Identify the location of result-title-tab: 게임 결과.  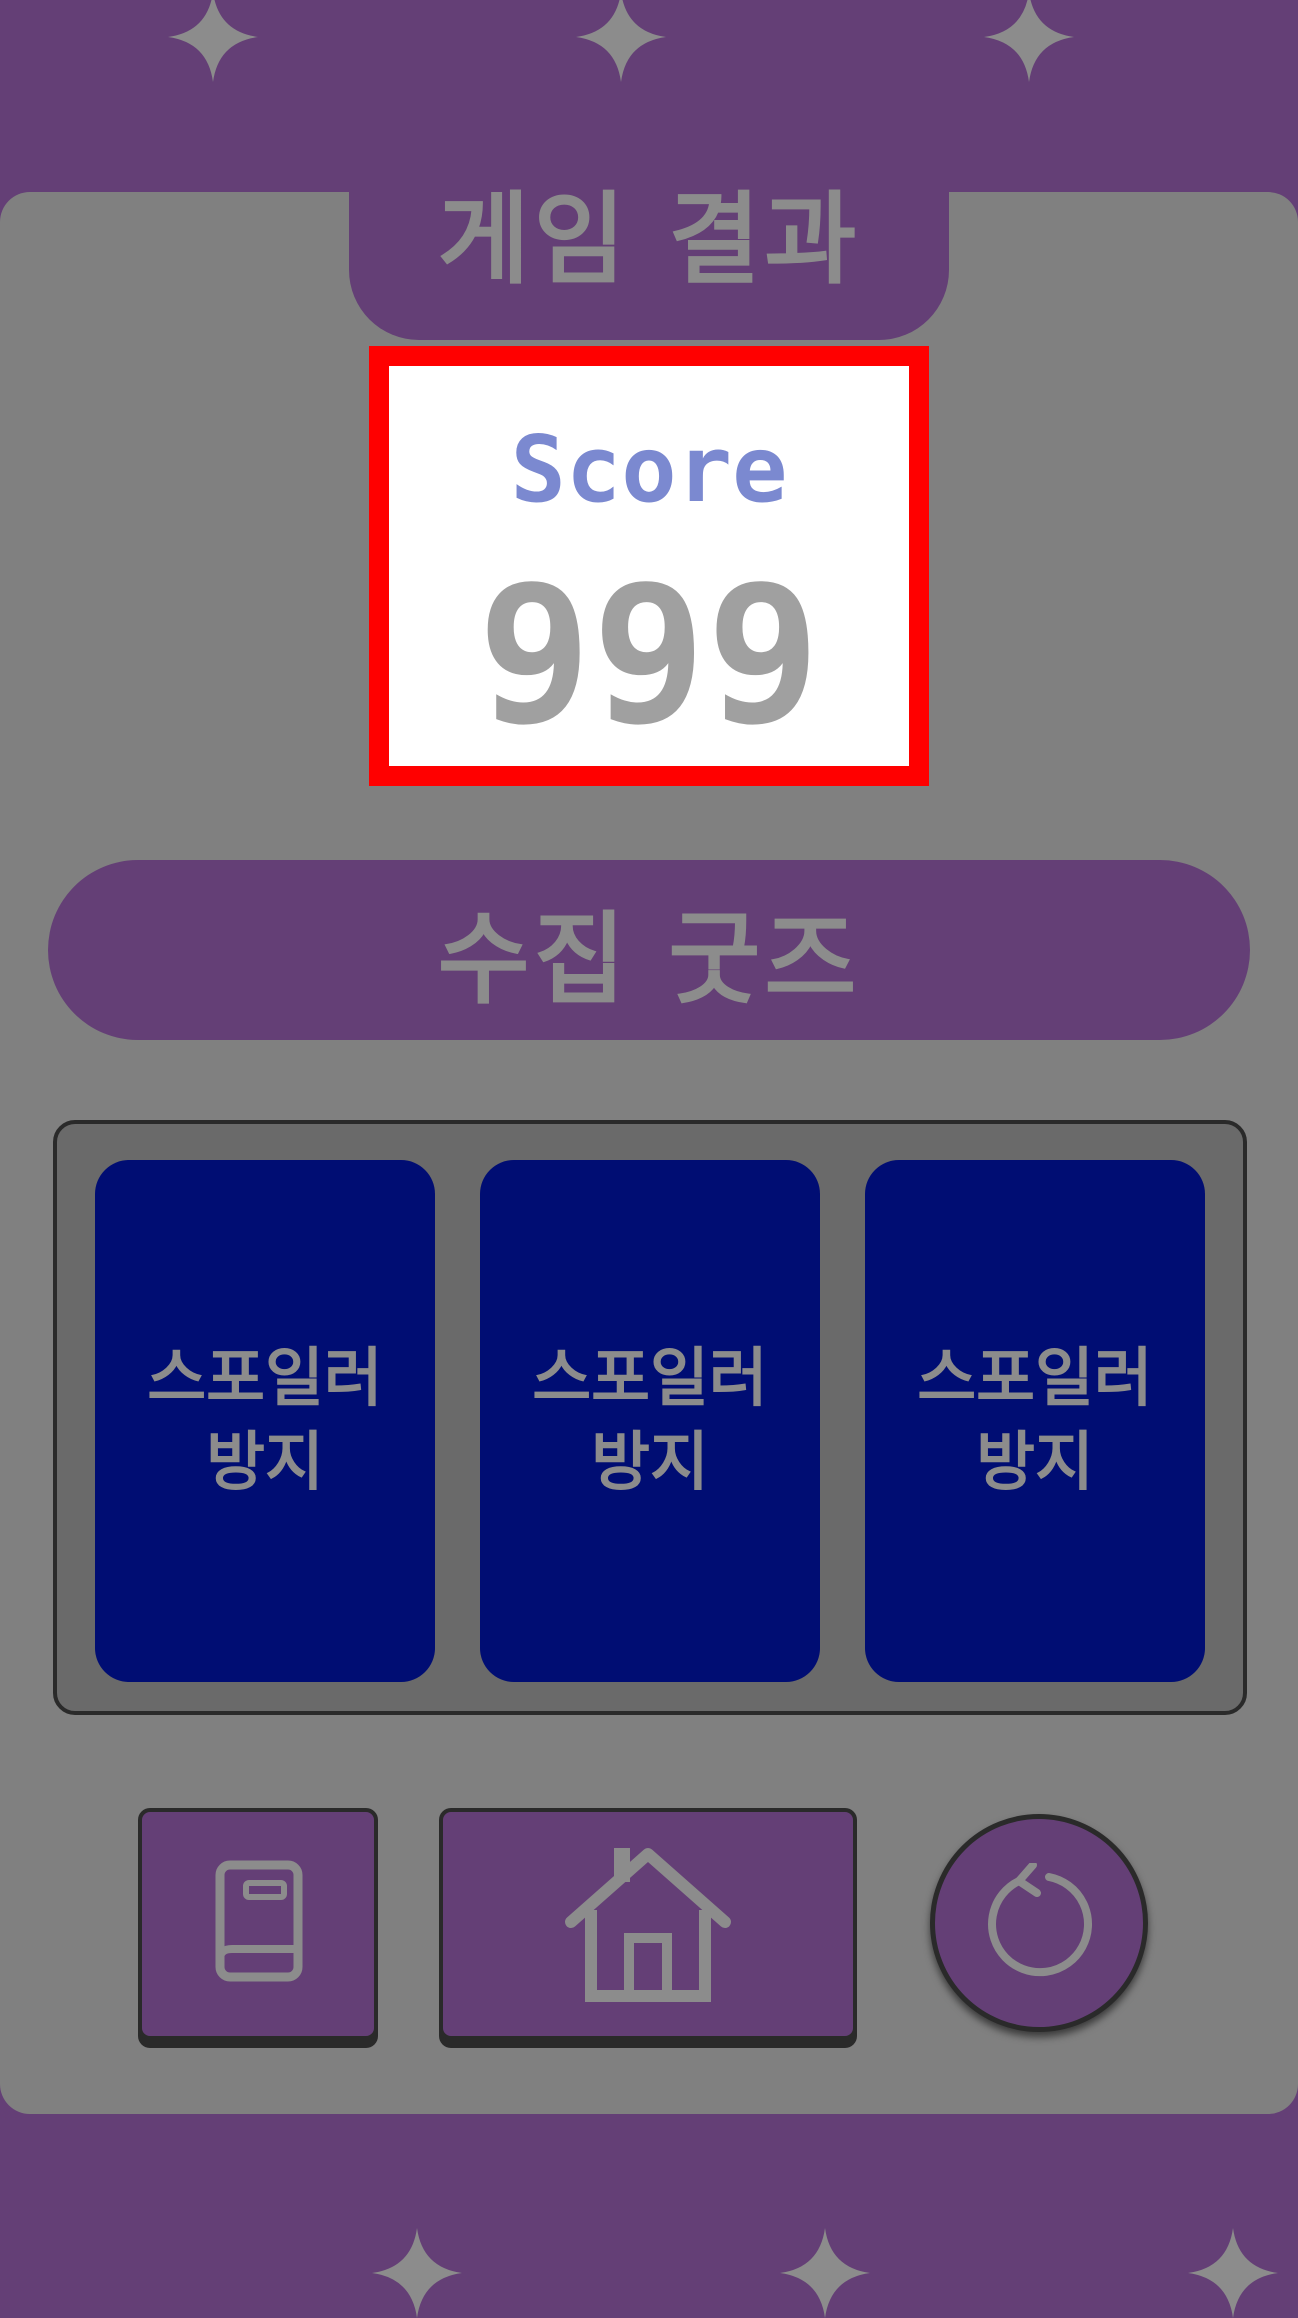
(649, 245).